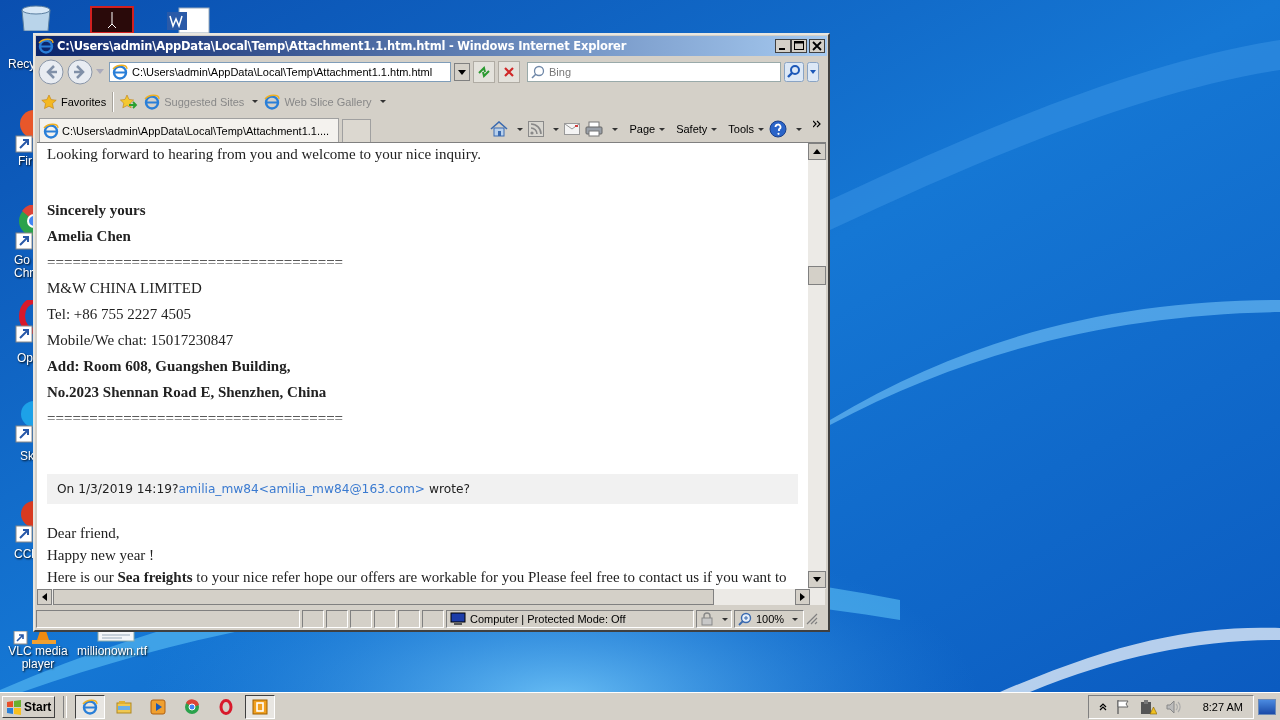  Describe the element at coordinates (817, 45) in the screenshot. I see `close-icon` at that location.